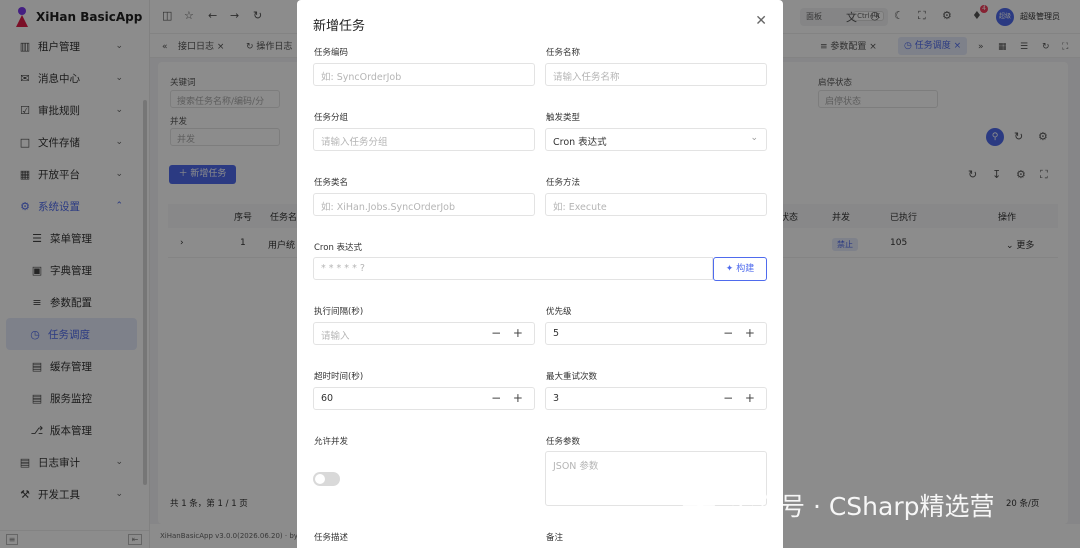 The height and width of the screenshot is (548, 1080). What do you see at coordinates (331, 538) in the screenshot?
I see `task-description-label: 任务描述` at bounding box center [331, 538].